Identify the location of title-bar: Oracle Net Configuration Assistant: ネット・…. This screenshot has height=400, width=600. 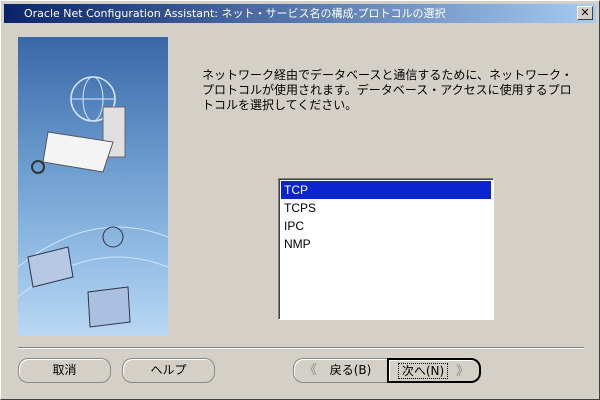
(300, 13).